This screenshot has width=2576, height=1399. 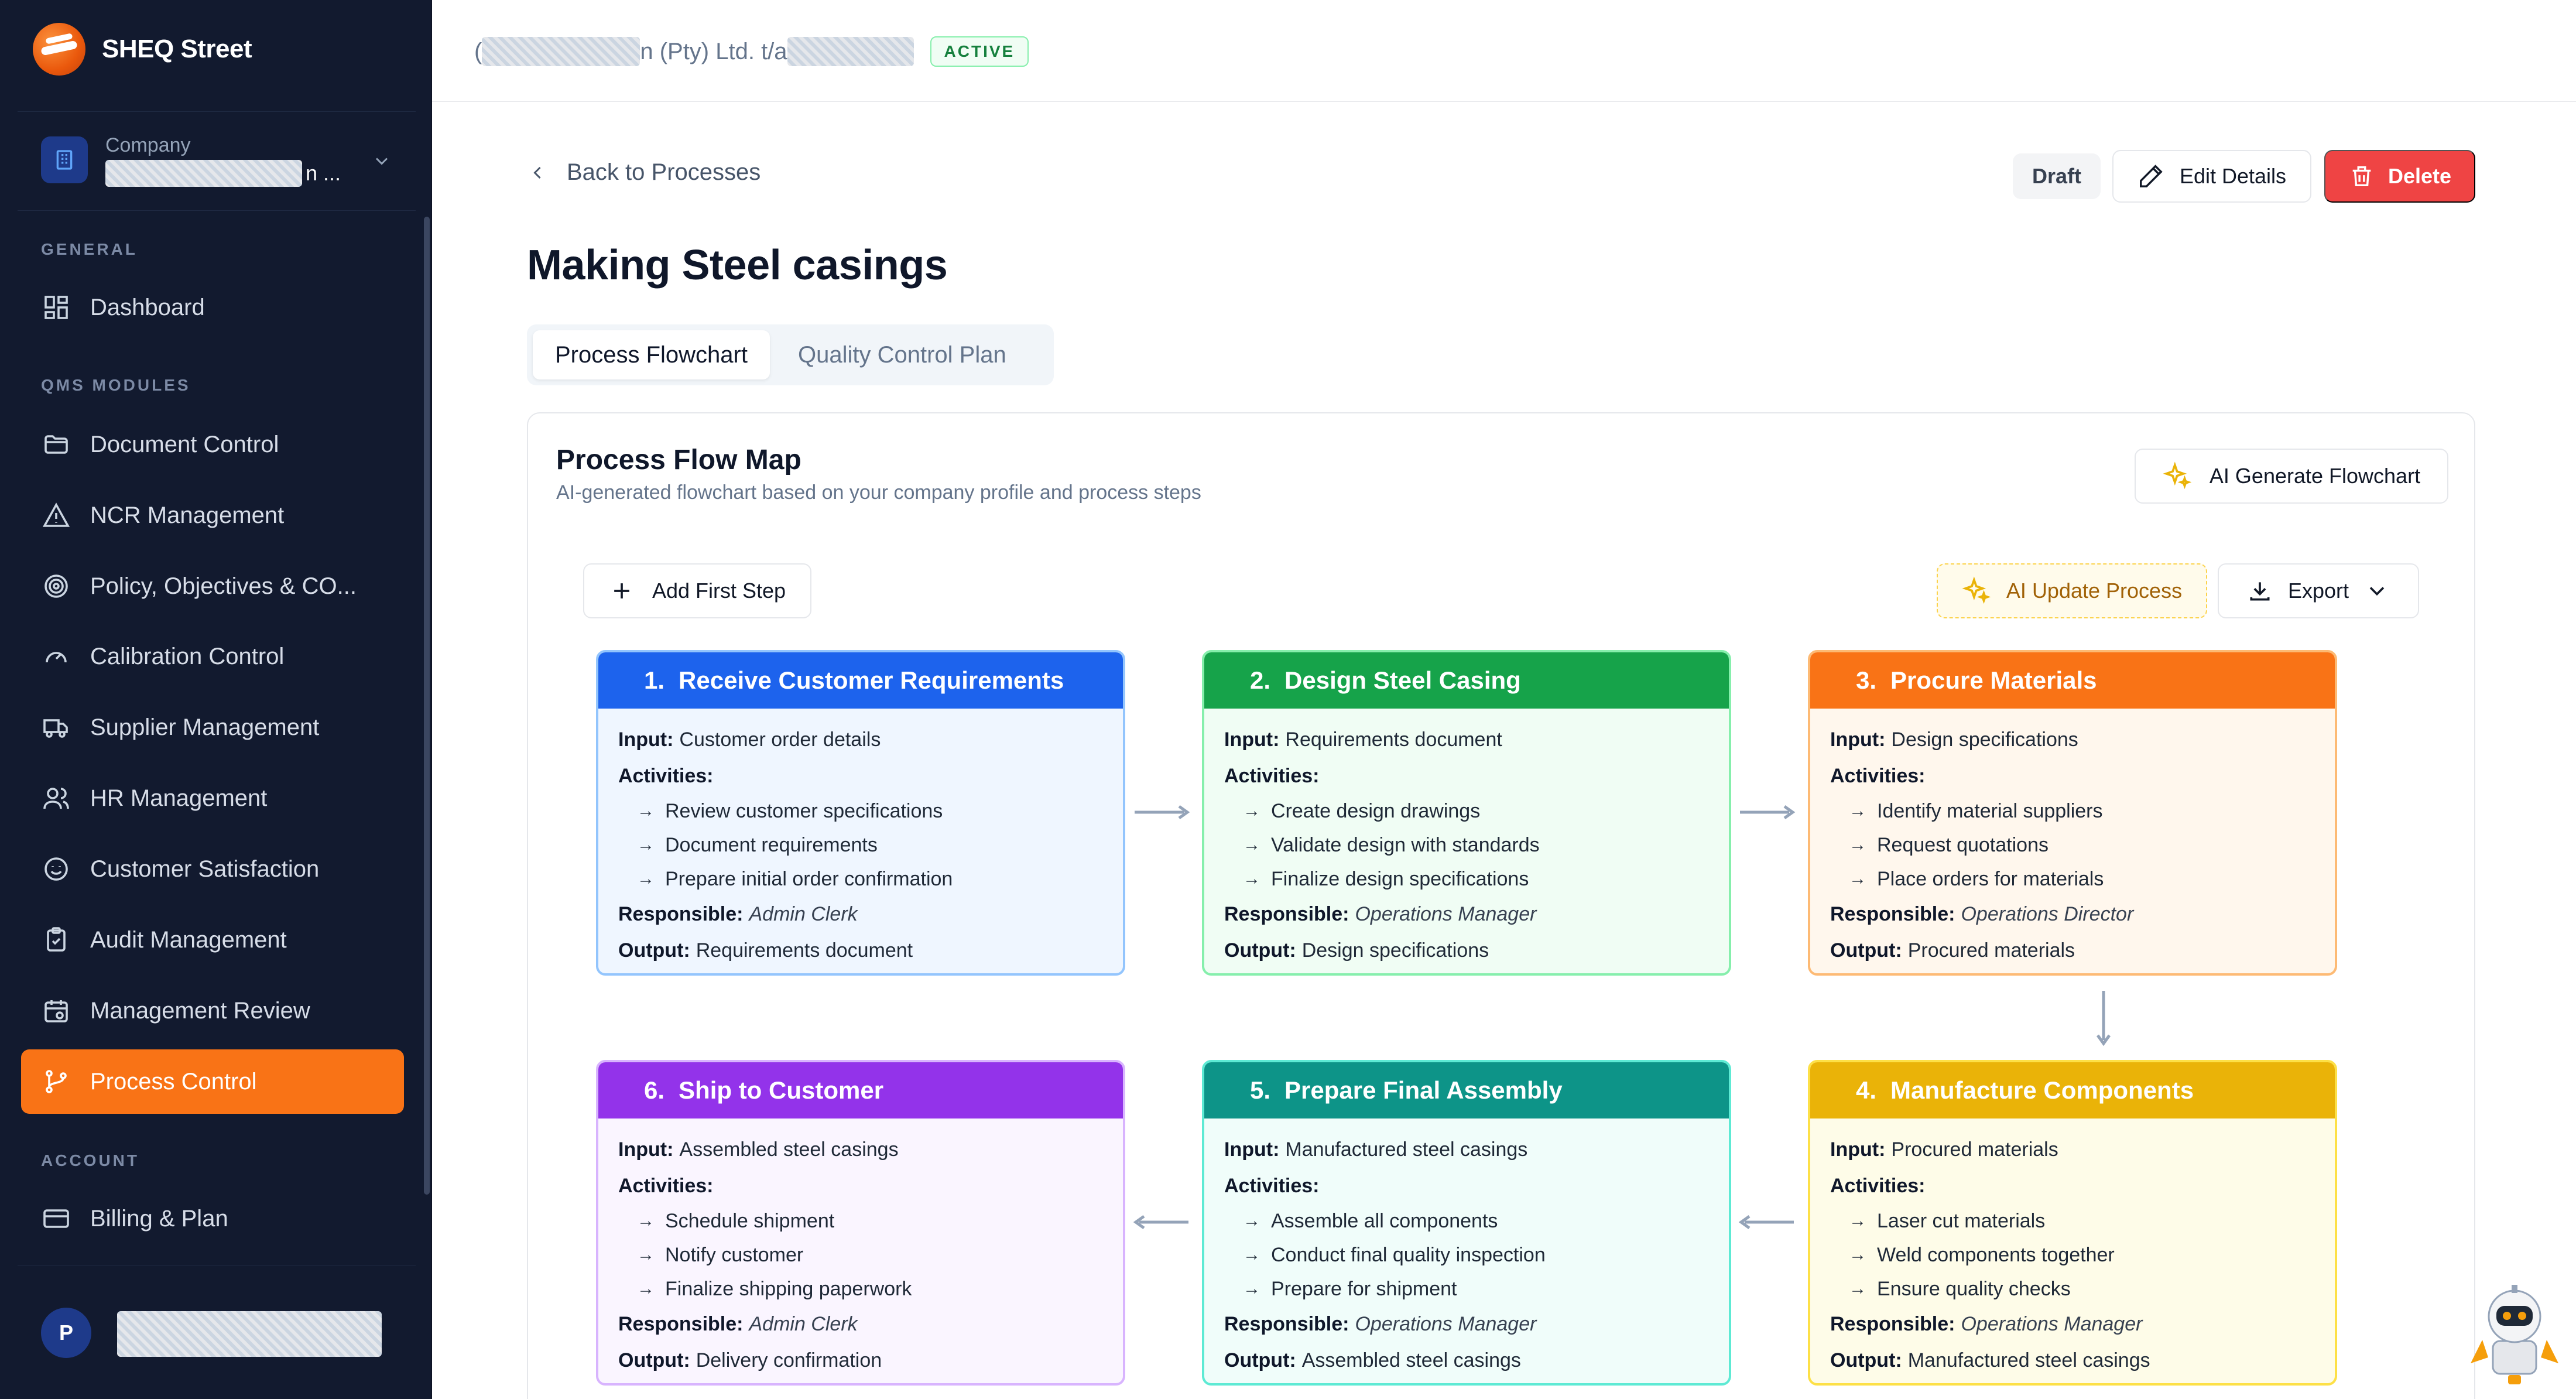 I want to click on sidebar-item-process-control: Process Control, so click(x=212, y=1081).